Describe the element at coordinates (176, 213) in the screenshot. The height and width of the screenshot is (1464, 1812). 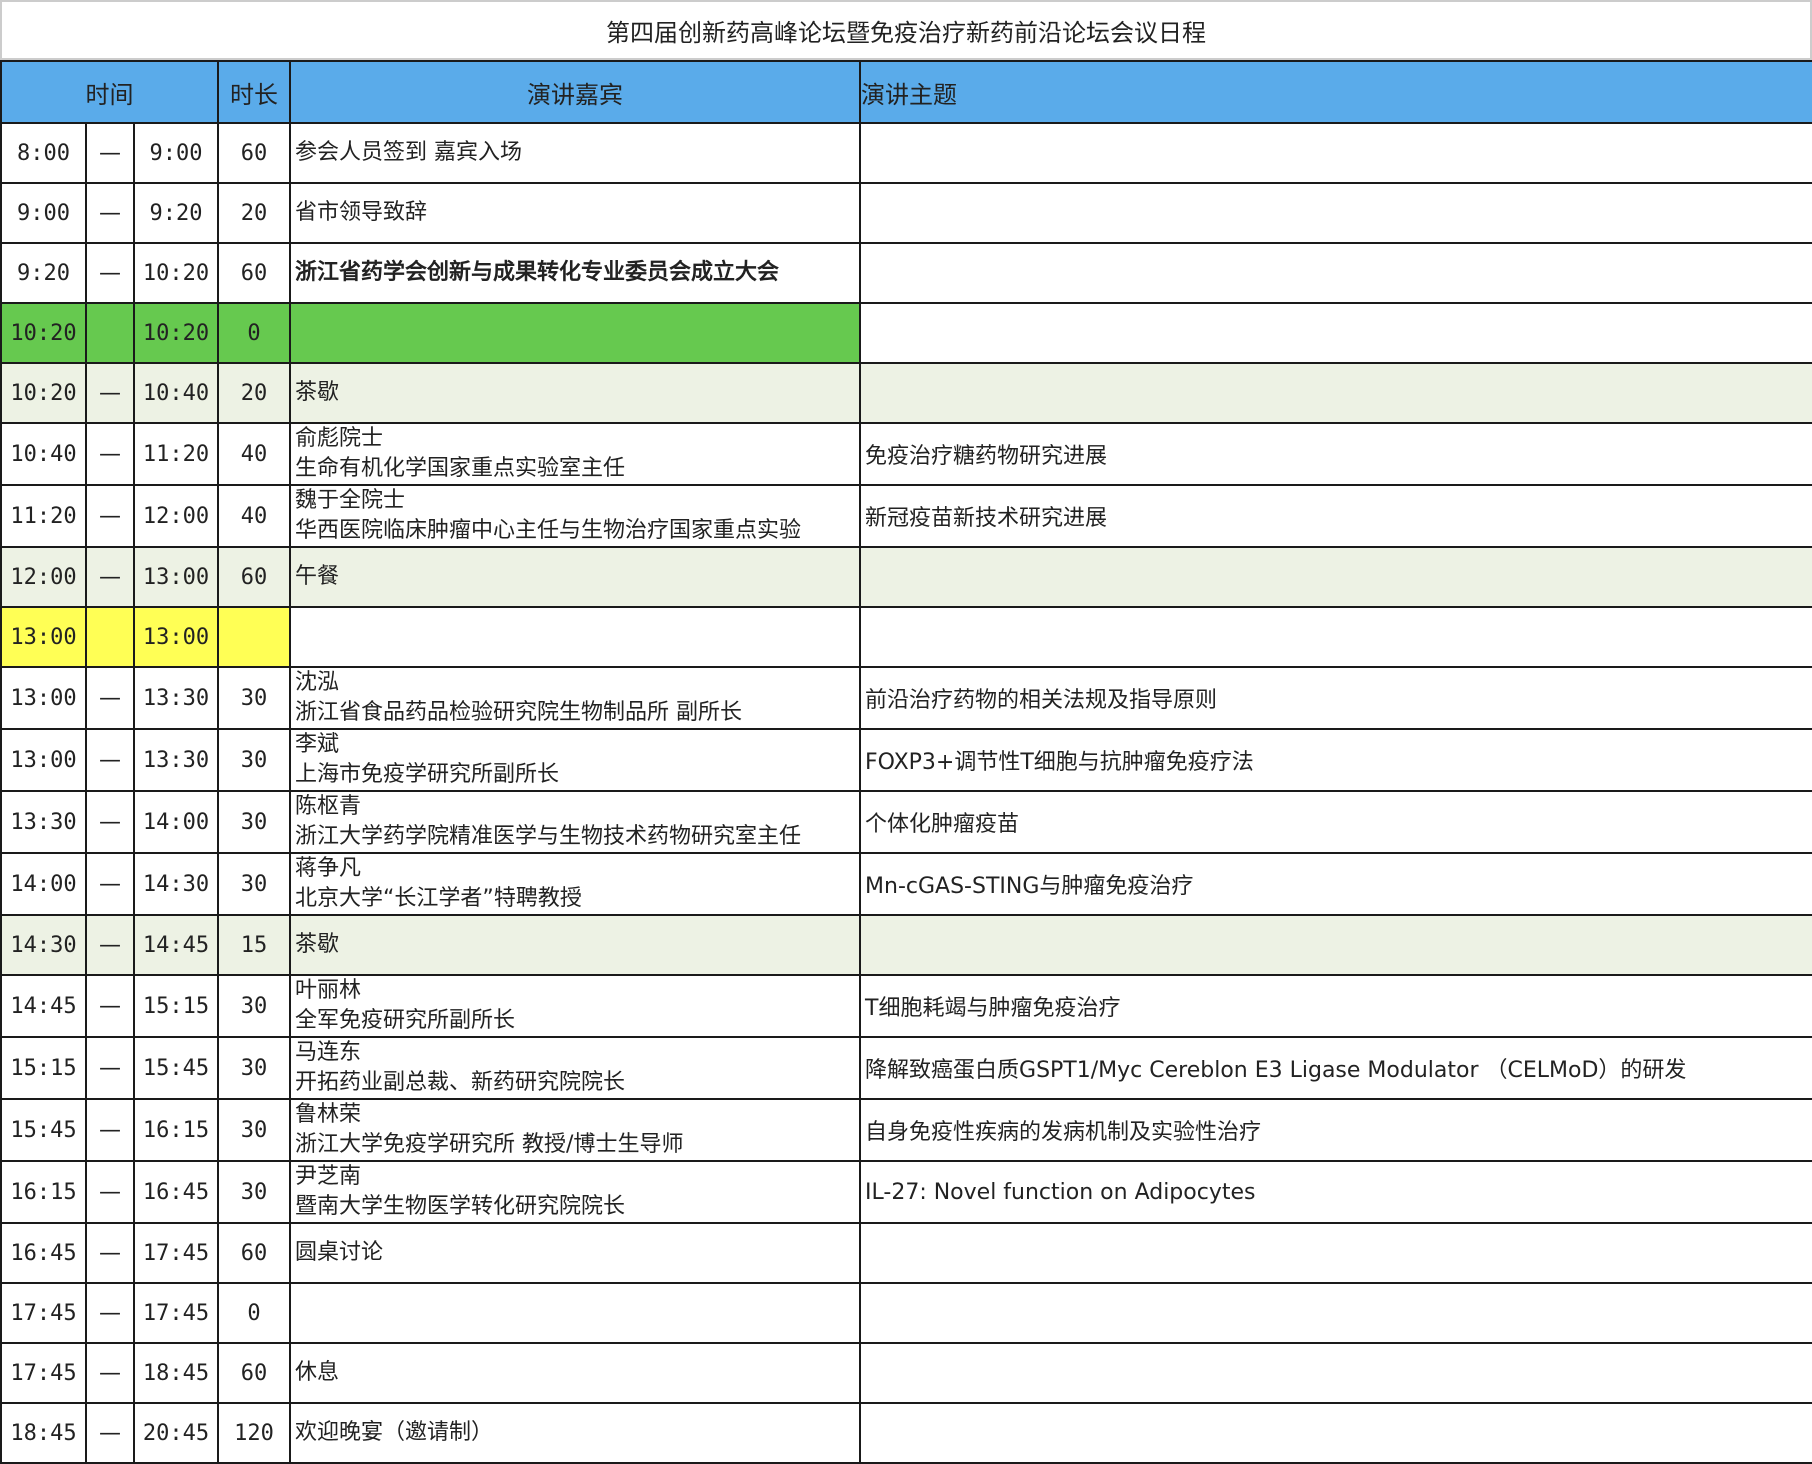
I see `end-time: 9:20` at that location.